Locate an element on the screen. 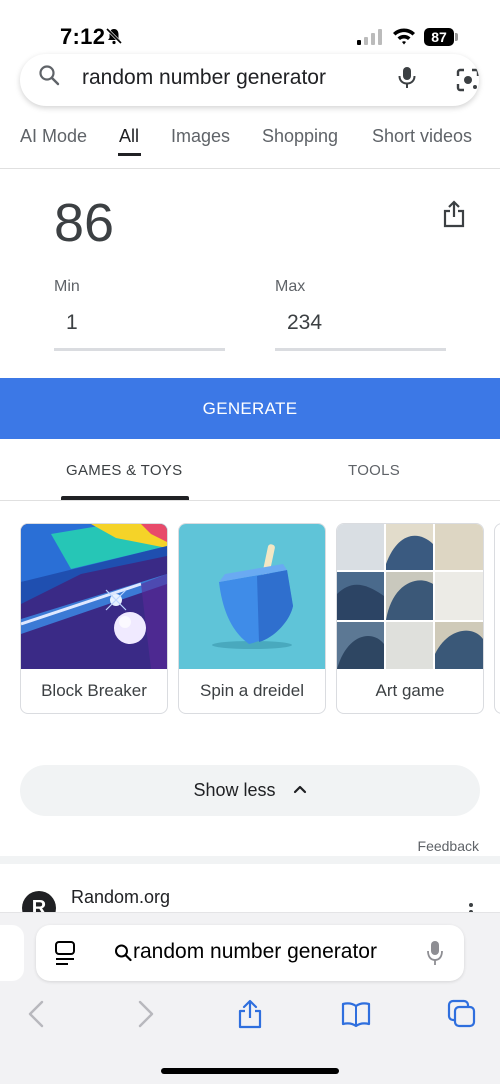 The image size is (500, 1084). tab-ai-mode: AI Mode is located at coordinates (53, 136).